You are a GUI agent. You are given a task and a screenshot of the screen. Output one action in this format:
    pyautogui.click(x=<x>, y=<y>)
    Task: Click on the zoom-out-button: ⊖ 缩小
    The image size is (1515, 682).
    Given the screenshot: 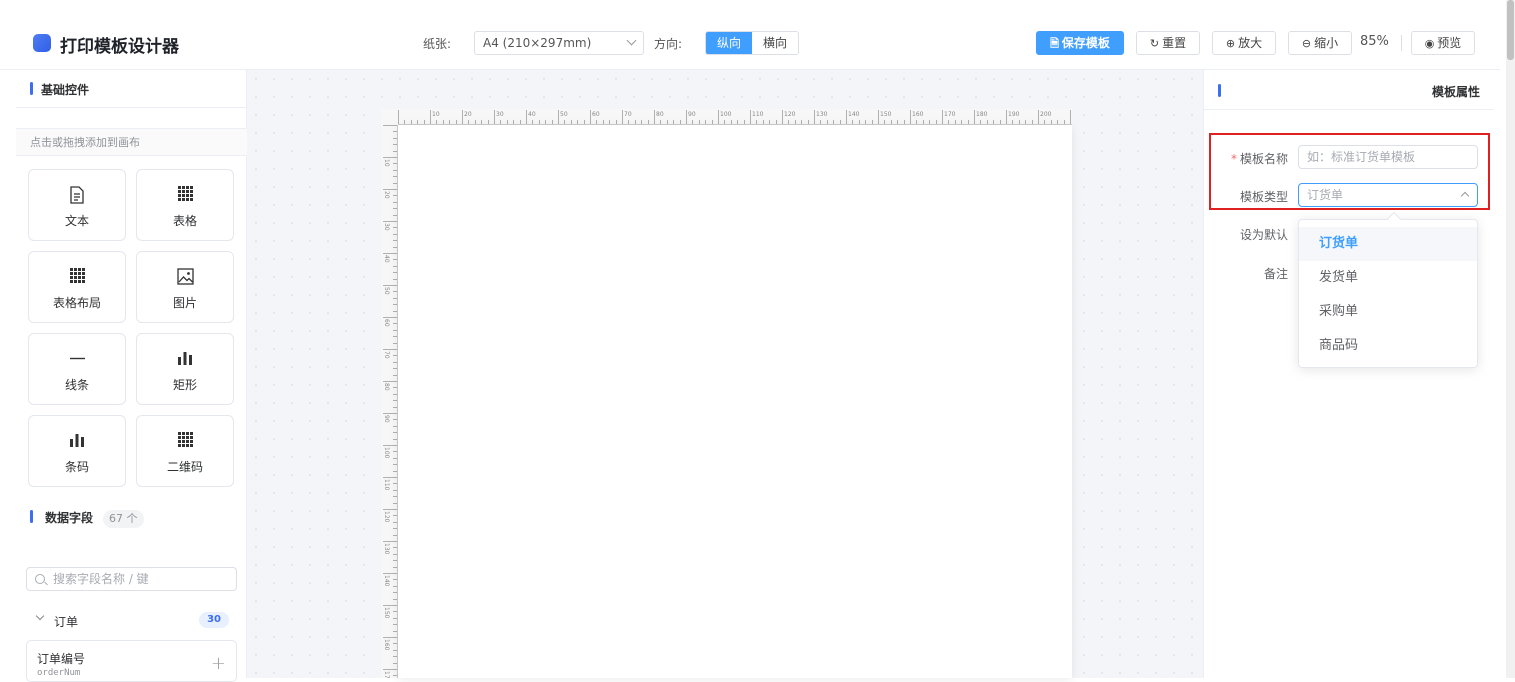 What is the action you would take?
    pyautogui.click(x=1320, y=43)
    